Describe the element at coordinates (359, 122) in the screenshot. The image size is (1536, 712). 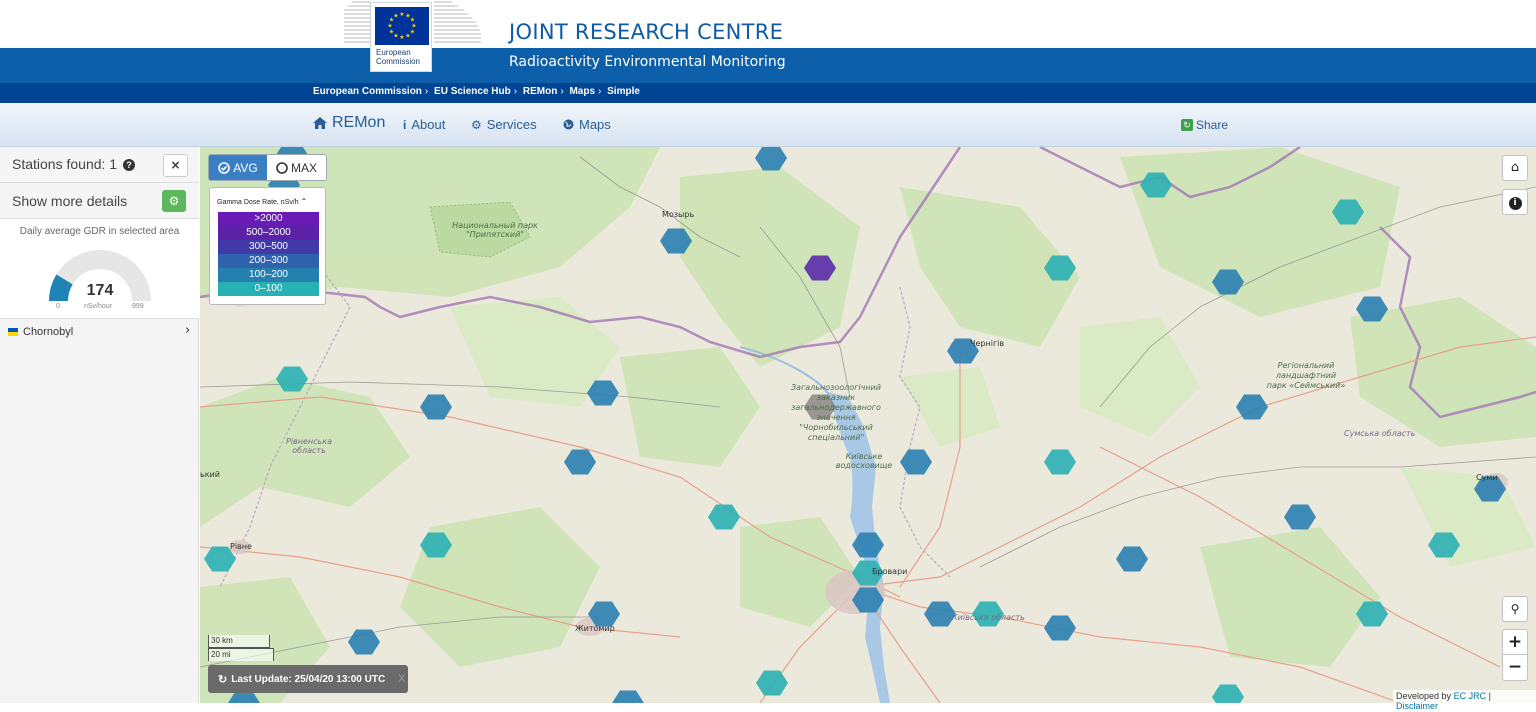
I see `nav-brand-label: REMon` at that location.